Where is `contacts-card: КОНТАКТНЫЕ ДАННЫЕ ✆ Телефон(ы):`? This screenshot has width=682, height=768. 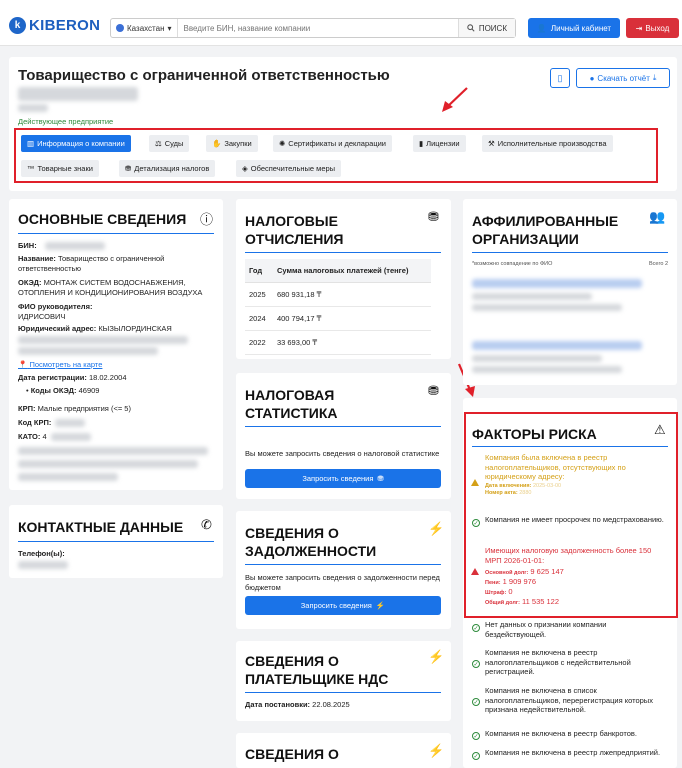
contacts-card: КОНТАКТНЫЕ ДАННЫЕ ✆ Телефон(ы): is located at coordinates (116, 541).